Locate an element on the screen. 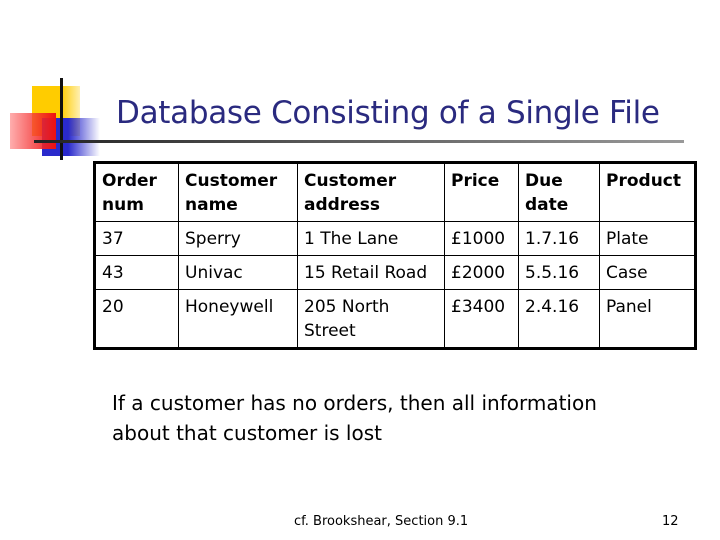 The image size is (720, 540). slide-title: Database Consisting of a Single File is located at coordinates (388, 113).